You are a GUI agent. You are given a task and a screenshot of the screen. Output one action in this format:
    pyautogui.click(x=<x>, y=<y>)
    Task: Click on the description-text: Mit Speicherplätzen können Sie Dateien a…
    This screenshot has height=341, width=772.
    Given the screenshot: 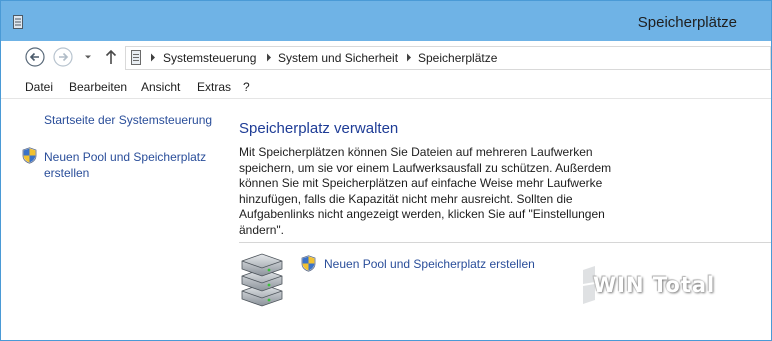 What is the action you would take?
    pyautogui.click(x=425, y=191)
    